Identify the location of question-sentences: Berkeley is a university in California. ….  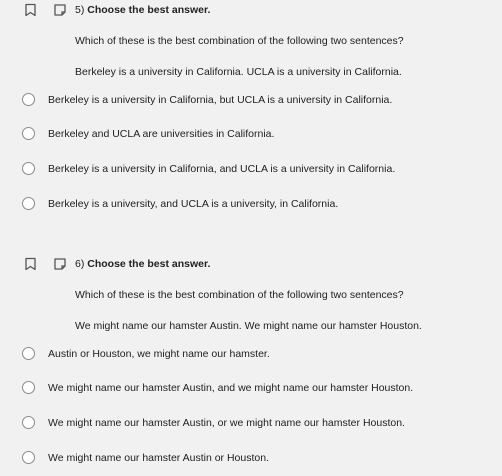
(238, 72).